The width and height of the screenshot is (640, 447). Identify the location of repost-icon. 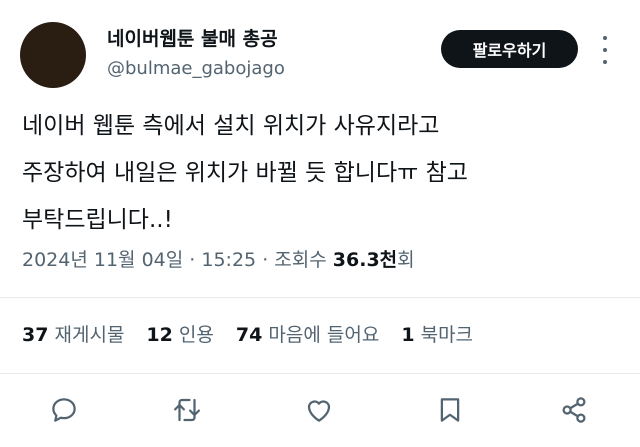
(187, 410).